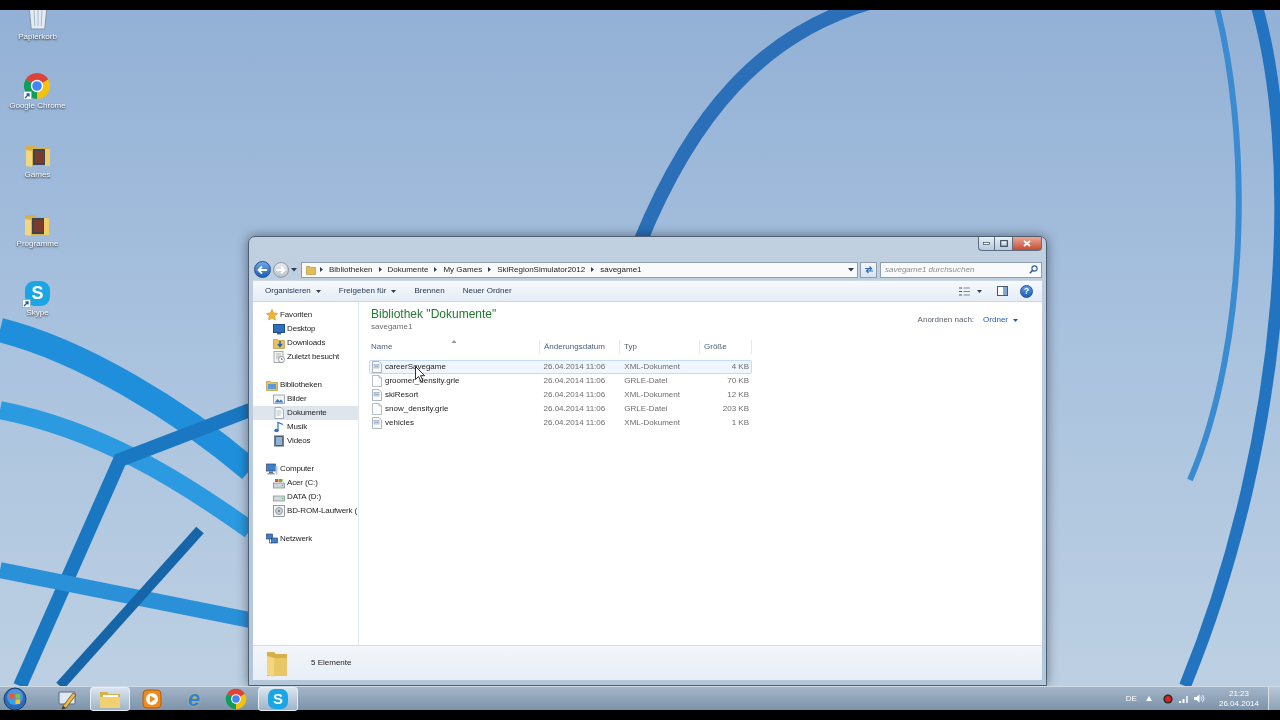 This screenshot has width=1280, height=720. Describe the element at coordinates (305, 539) in the screenshot. I see `nav-item: Netzwerk` at that location.